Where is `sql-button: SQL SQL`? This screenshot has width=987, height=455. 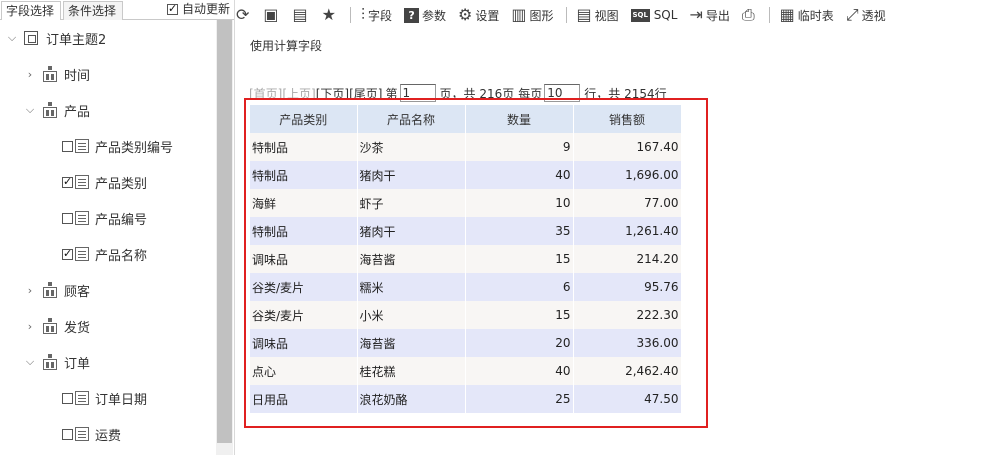 sql-button: SQL SQL is located at coordinates (654, 15).